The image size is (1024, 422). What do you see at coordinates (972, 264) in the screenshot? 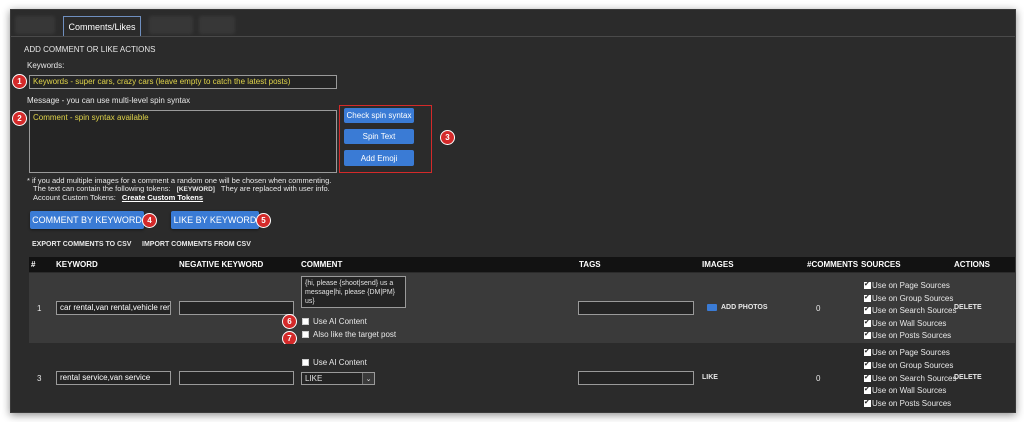
I see `col-actions: ACTIONS` at bounding box center [972, 264].